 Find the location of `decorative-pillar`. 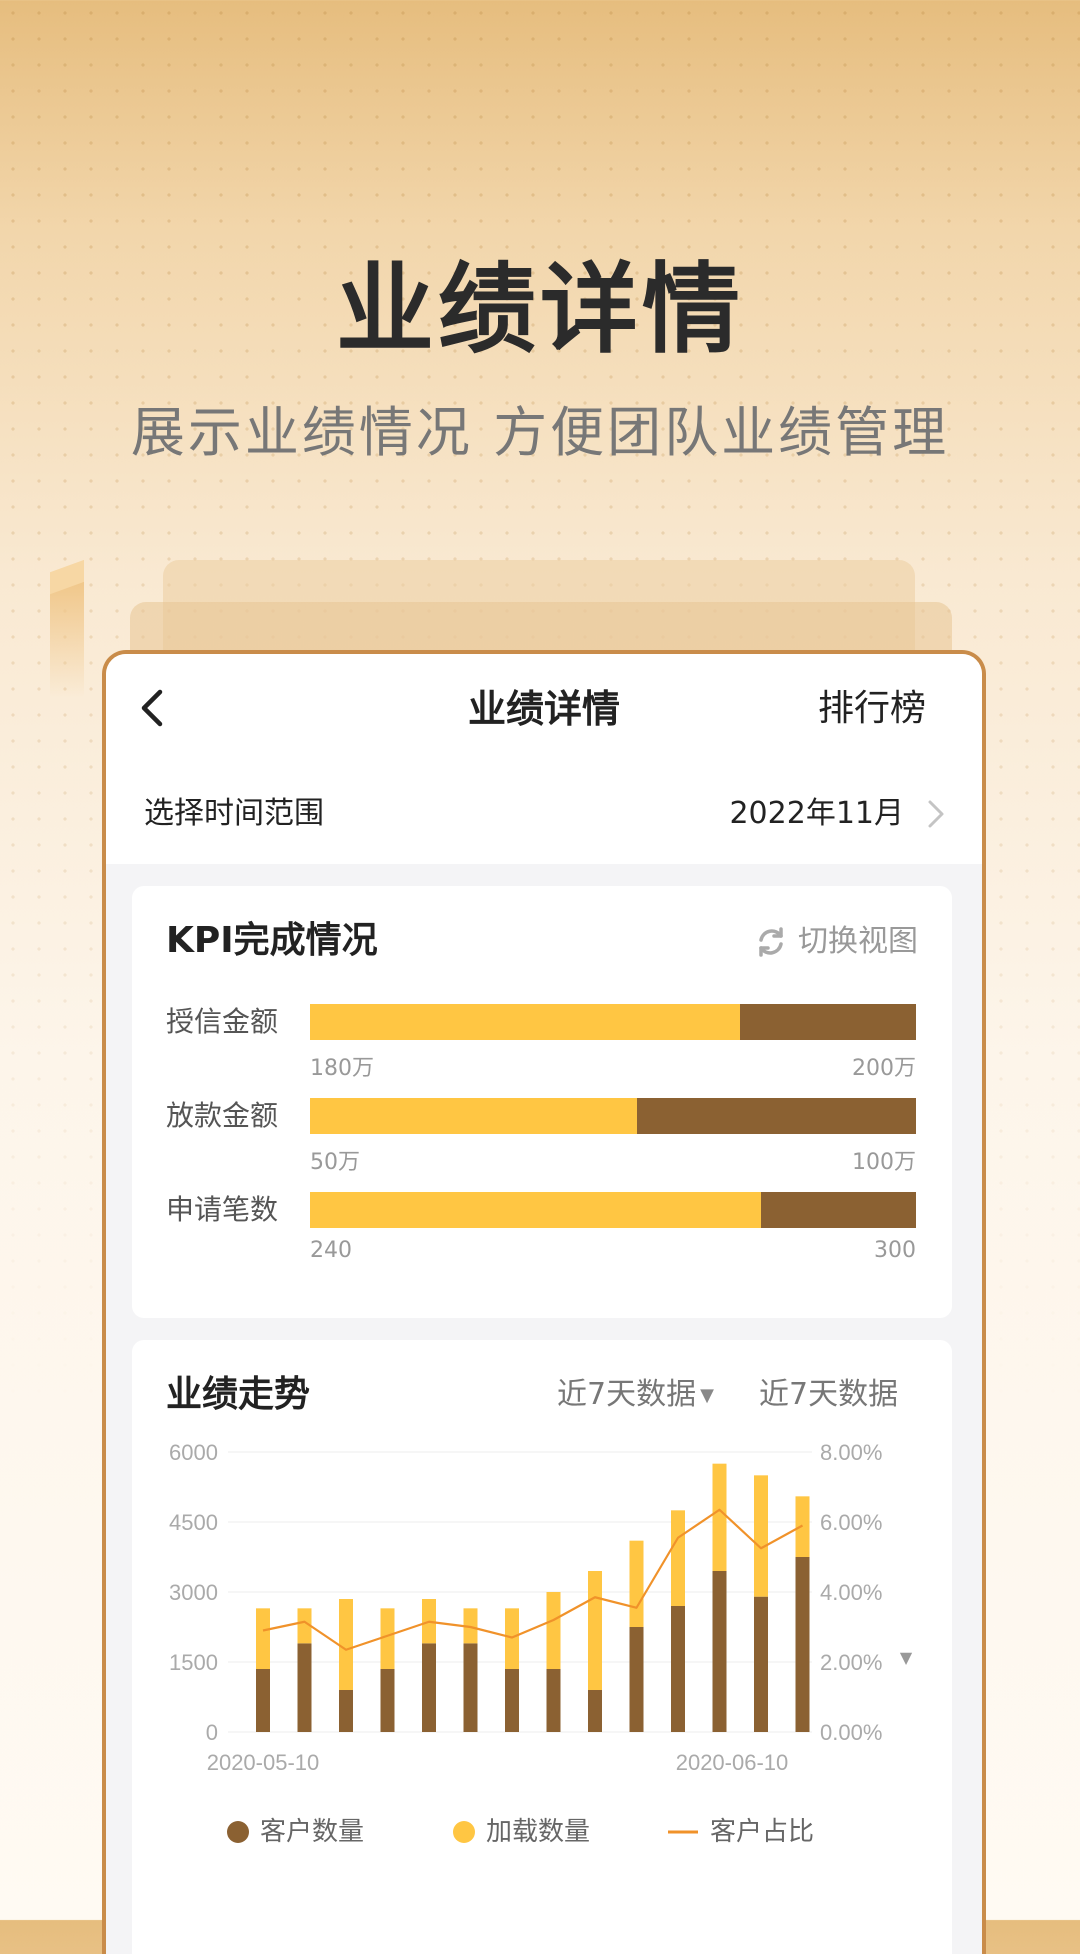

decorative-pillar is located at coordinates (67, 638).